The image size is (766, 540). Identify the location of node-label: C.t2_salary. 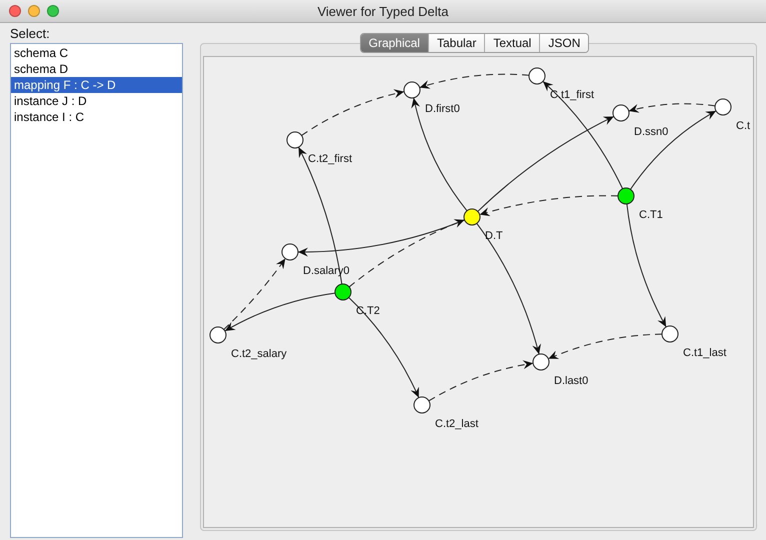
(259, 354).